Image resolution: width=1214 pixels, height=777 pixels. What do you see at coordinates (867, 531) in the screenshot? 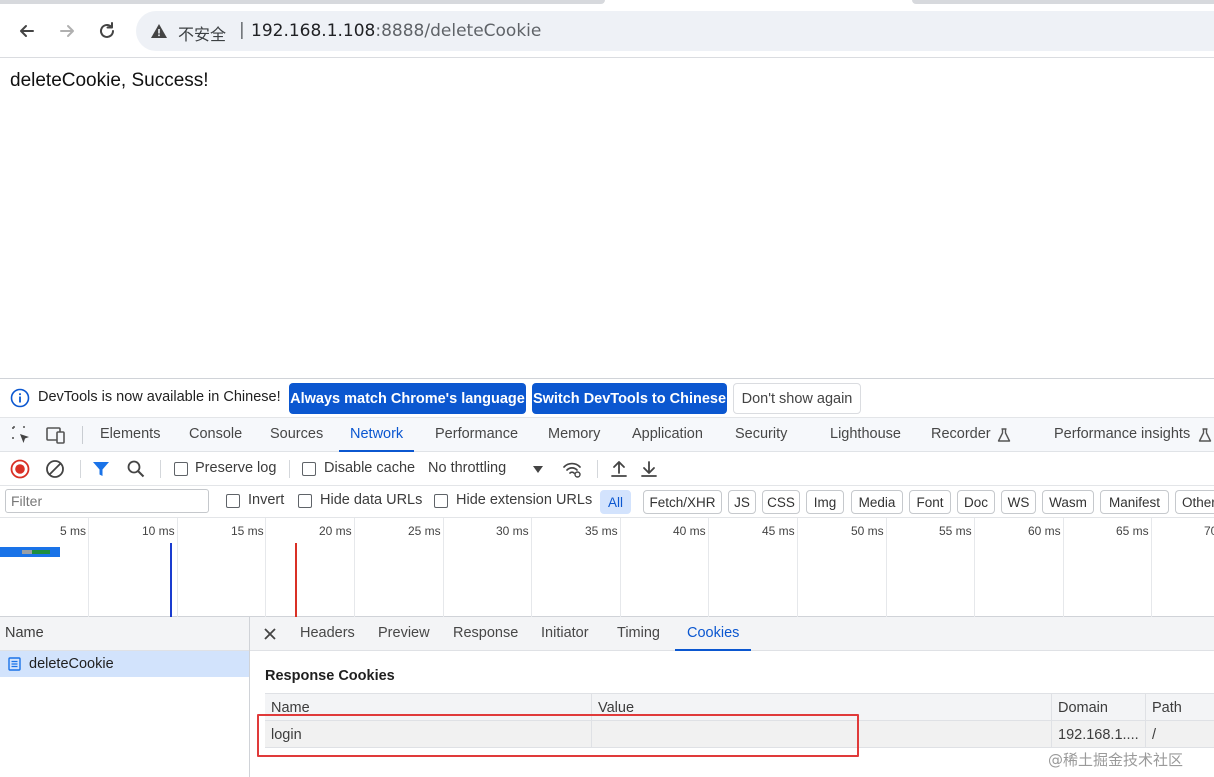
I see `timeline-tick: 50 ms` at bounding box center [867, 531].